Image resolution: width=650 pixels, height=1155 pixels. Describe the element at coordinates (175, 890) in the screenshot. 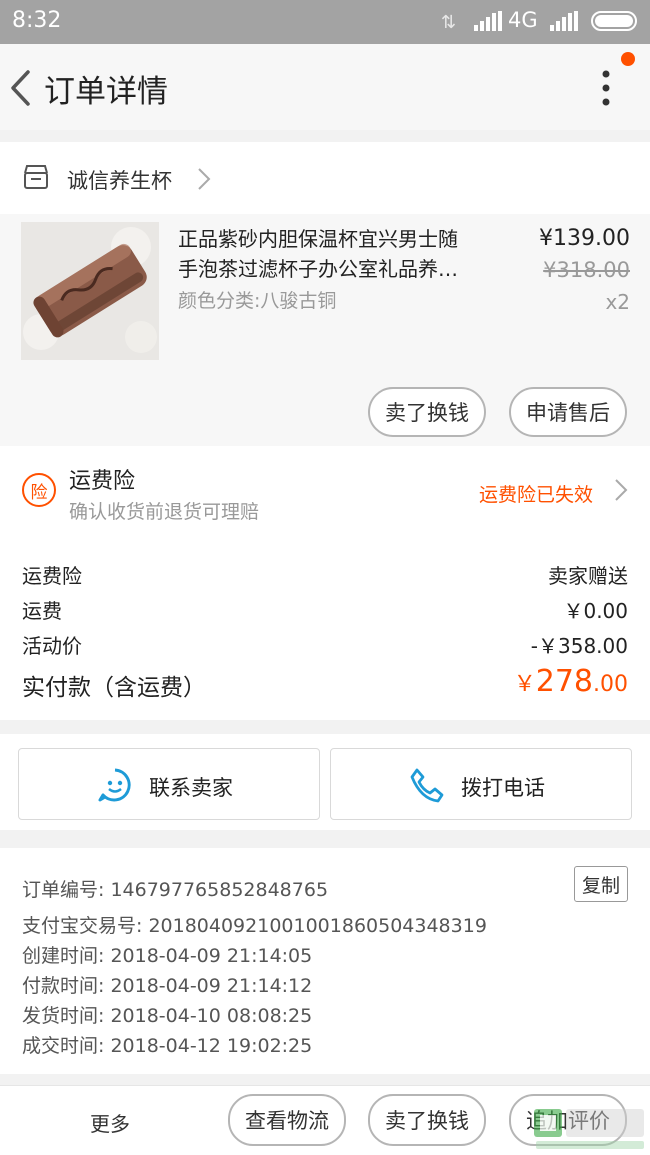

I see `order-number: 订单编号: 146797765852848765` at that location.